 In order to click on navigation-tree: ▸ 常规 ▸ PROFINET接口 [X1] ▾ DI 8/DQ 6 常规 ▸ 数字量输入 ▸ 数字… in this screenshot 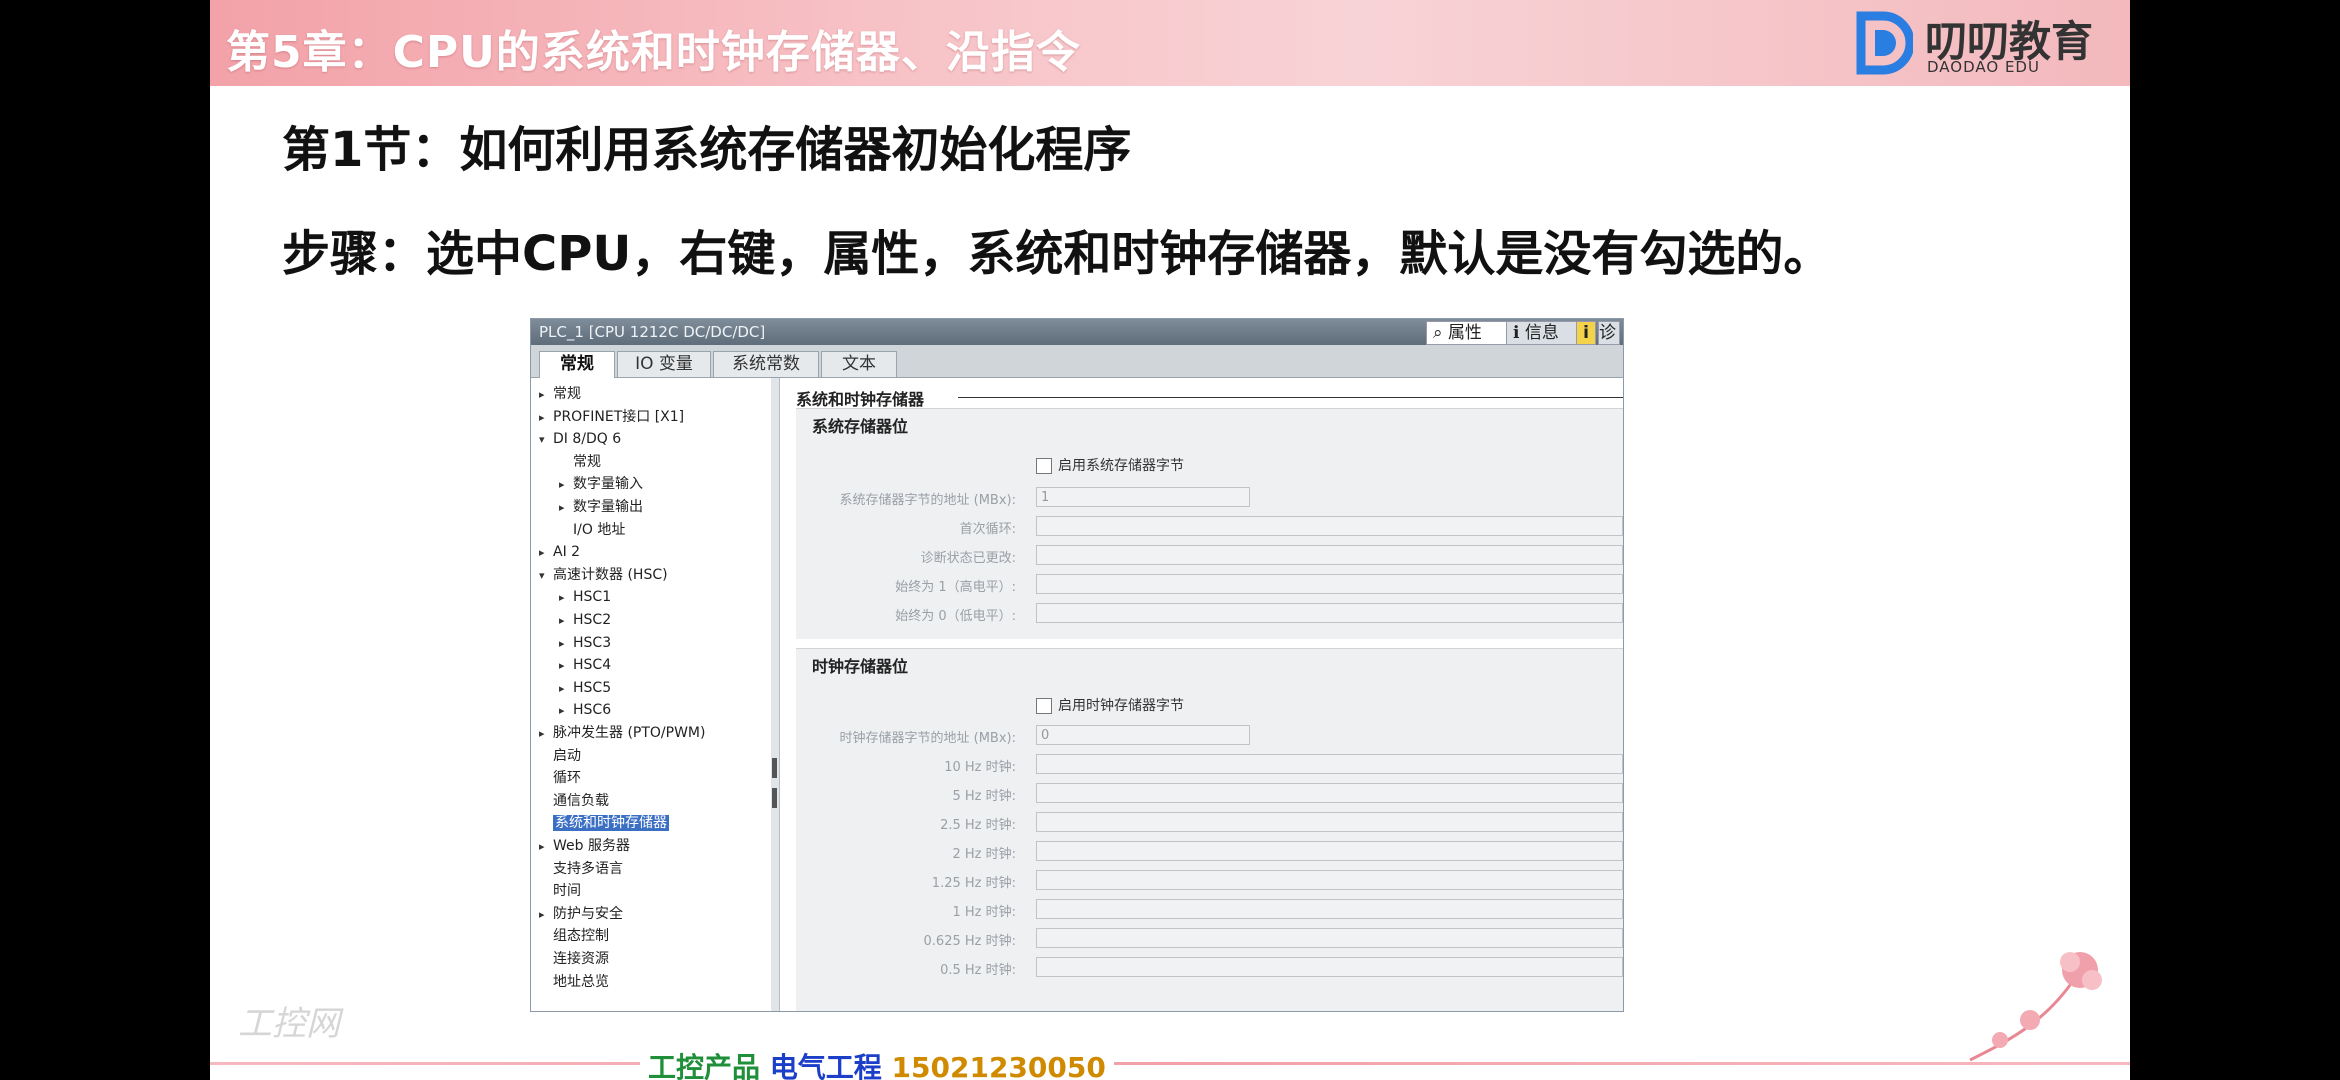, I will do `click(651, 694)`.